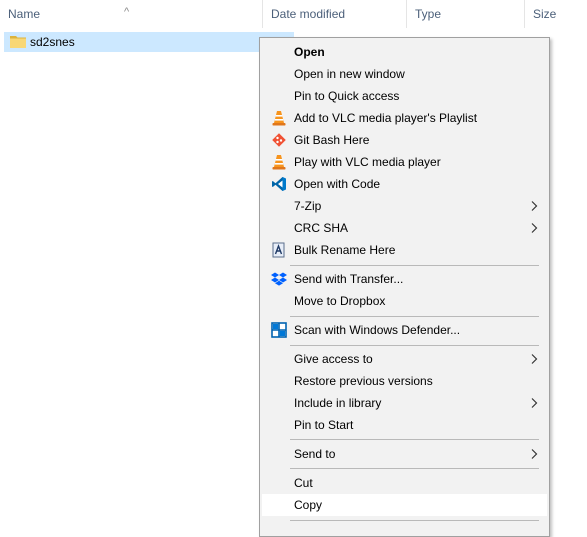 The width and height of the screenshot is (587, 537). Describe the element at coordinates (18, 42) in the screenshot. I see `folder-icon` at that location.